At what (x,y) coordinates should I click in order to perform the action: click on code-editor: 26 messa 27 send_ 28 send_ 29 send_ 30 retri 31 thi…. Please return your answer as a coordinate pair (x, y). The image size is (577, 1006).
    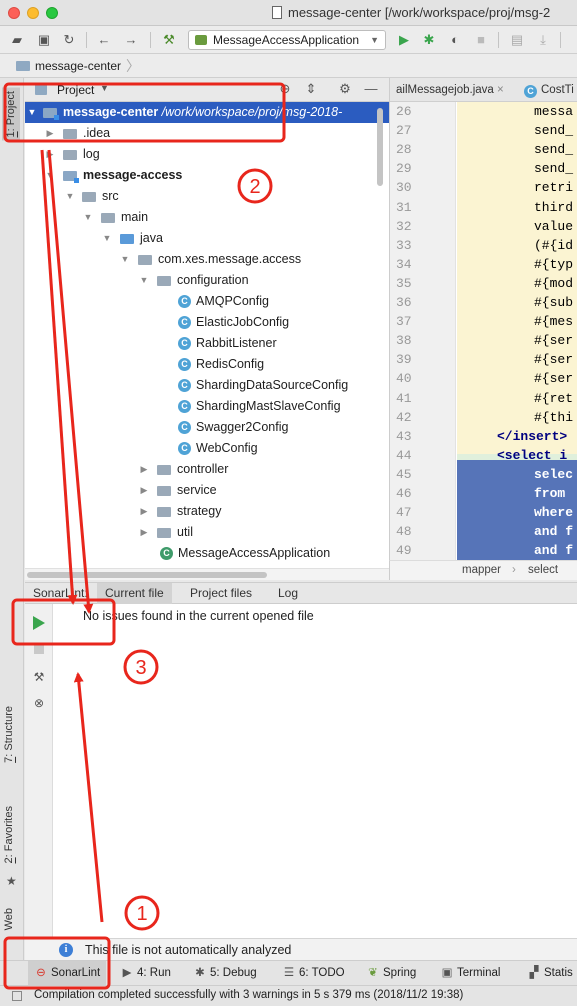
    Looking at the image, I should click on (483, 331).